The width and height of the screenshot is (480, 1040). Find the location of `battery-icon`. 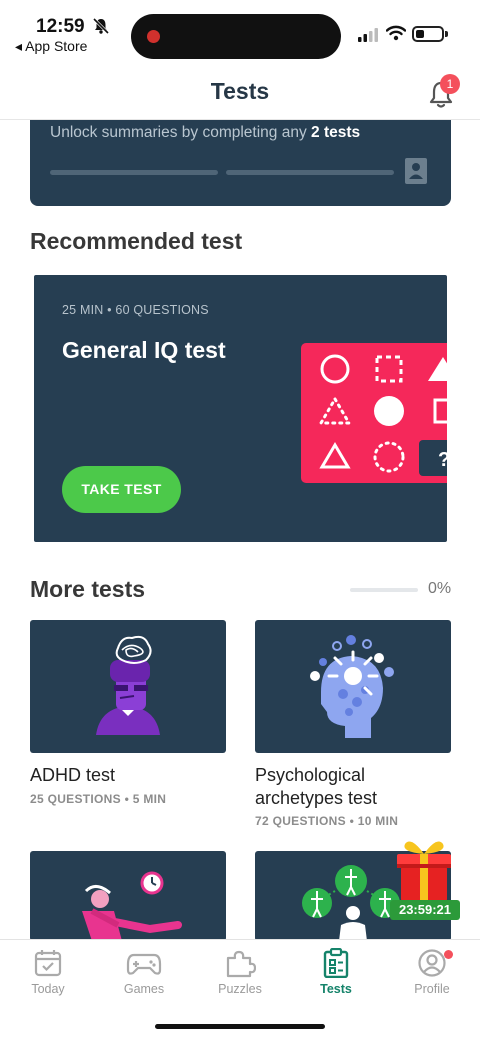

battery-icon is located at coordinates (428, 34).